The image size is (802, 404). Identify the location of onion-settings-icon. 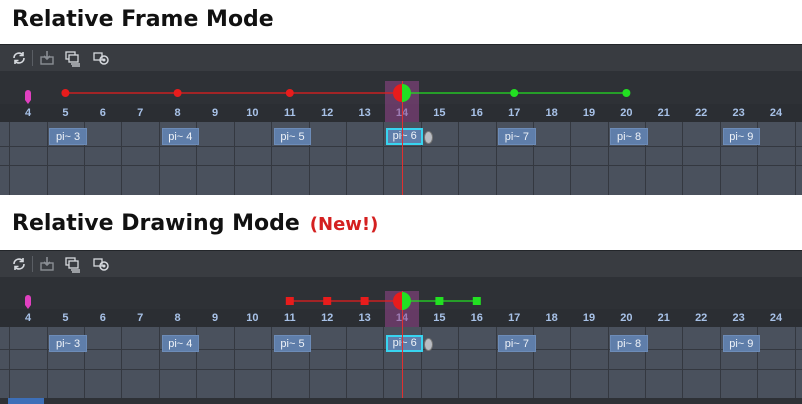
(101, 58).